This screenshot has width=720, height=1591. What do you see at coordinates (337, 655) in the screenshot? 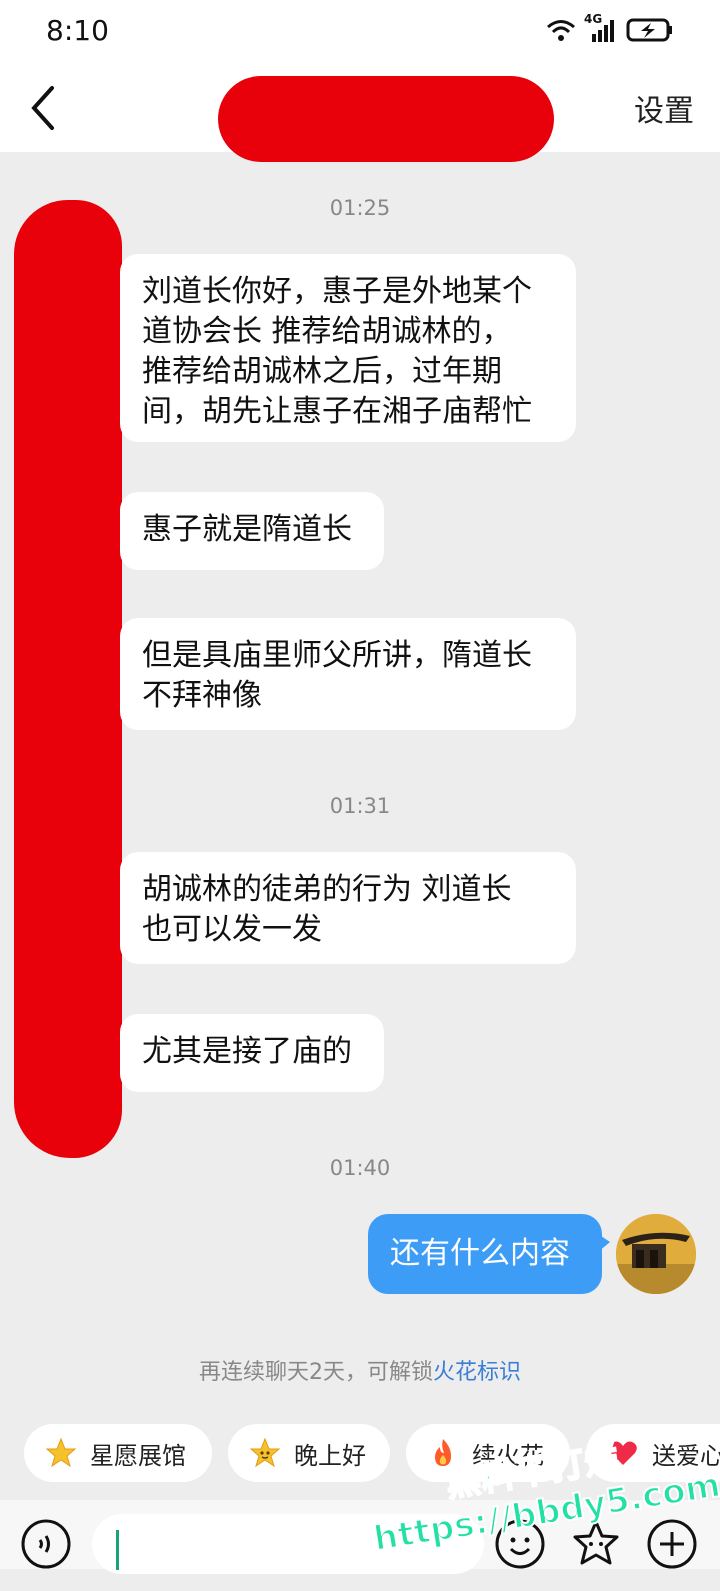
I see `message-line: 但是具庙里师父所讲，隋道长` at bounding box center [337, 655].